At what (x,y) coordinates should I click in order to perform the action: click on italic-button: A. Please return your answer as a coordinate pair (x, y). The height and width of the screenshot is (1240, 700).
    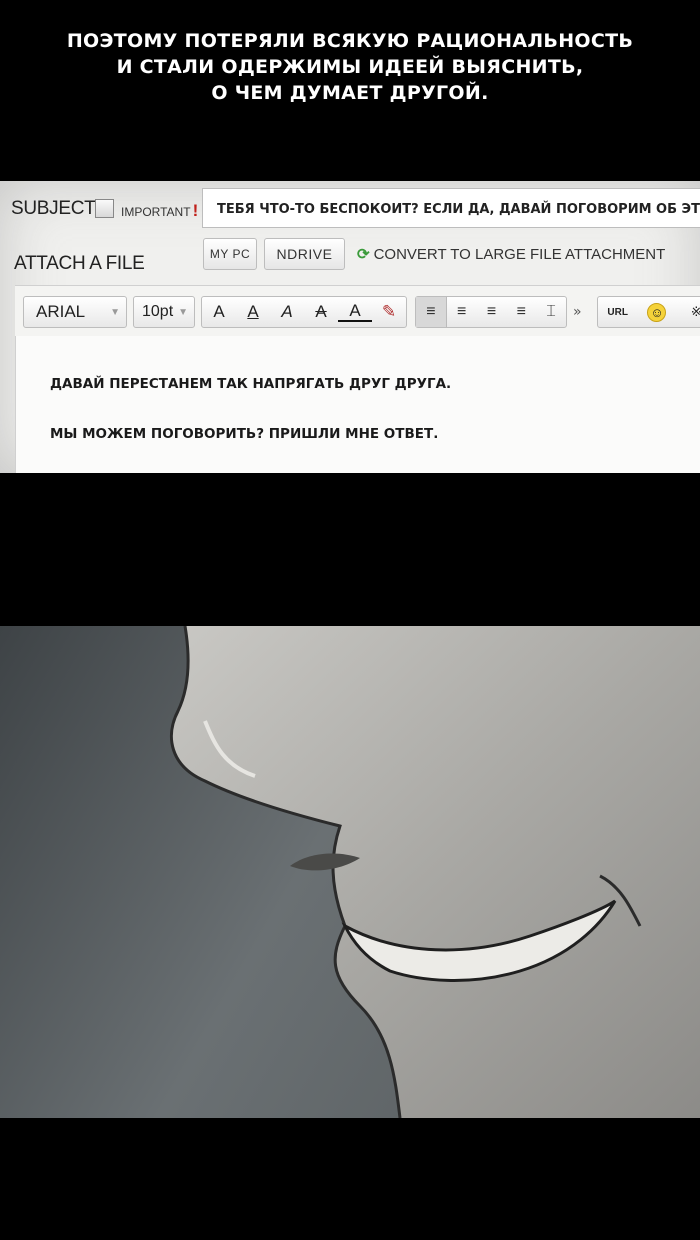
    Looking at the image, I should click on (287, 312).